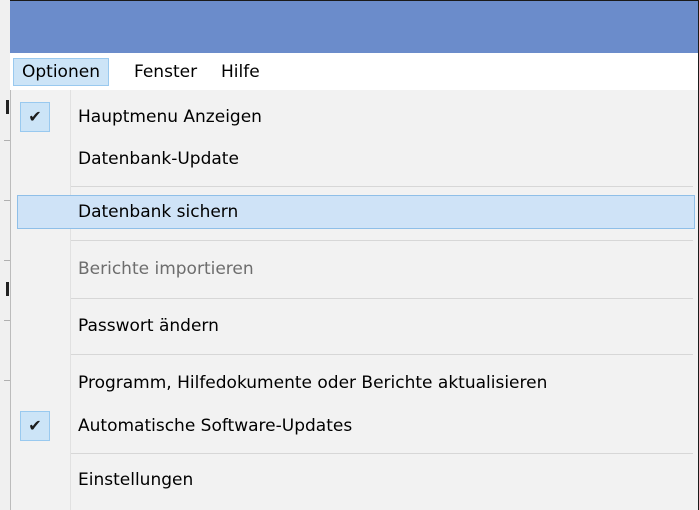  What do you see at coordinates (215, 426) in the screenshot?
I see `menu-item-label: Automatische Software-Updates` at bounding box center [215, 426].